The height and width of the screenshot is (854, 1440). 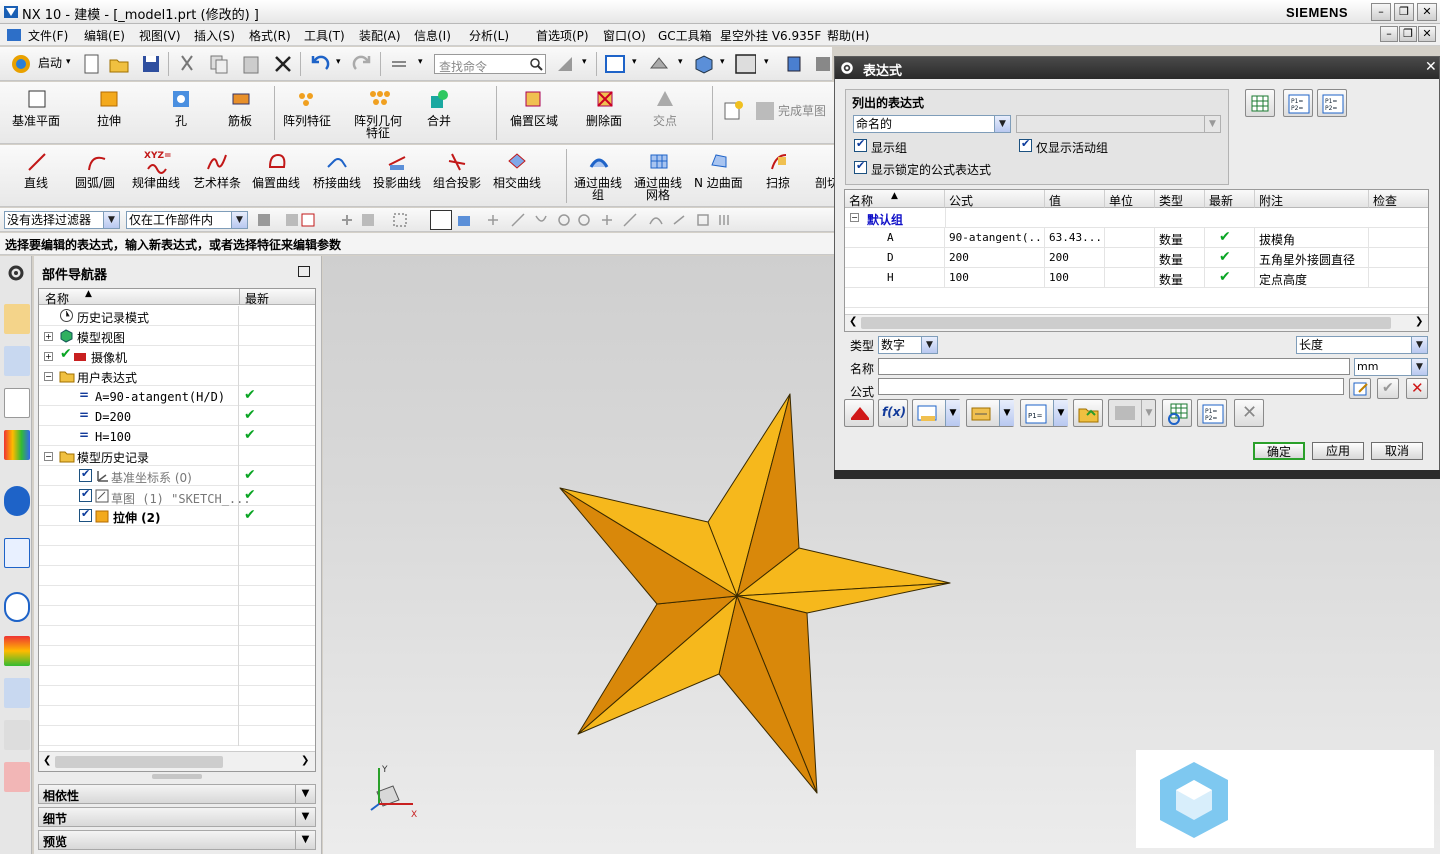 What do you see at coordinates (62, 220) in the screenshot?
I see `selection-filter-select: 没有选择过滤器 ▼` at bounding box center [62, 220].